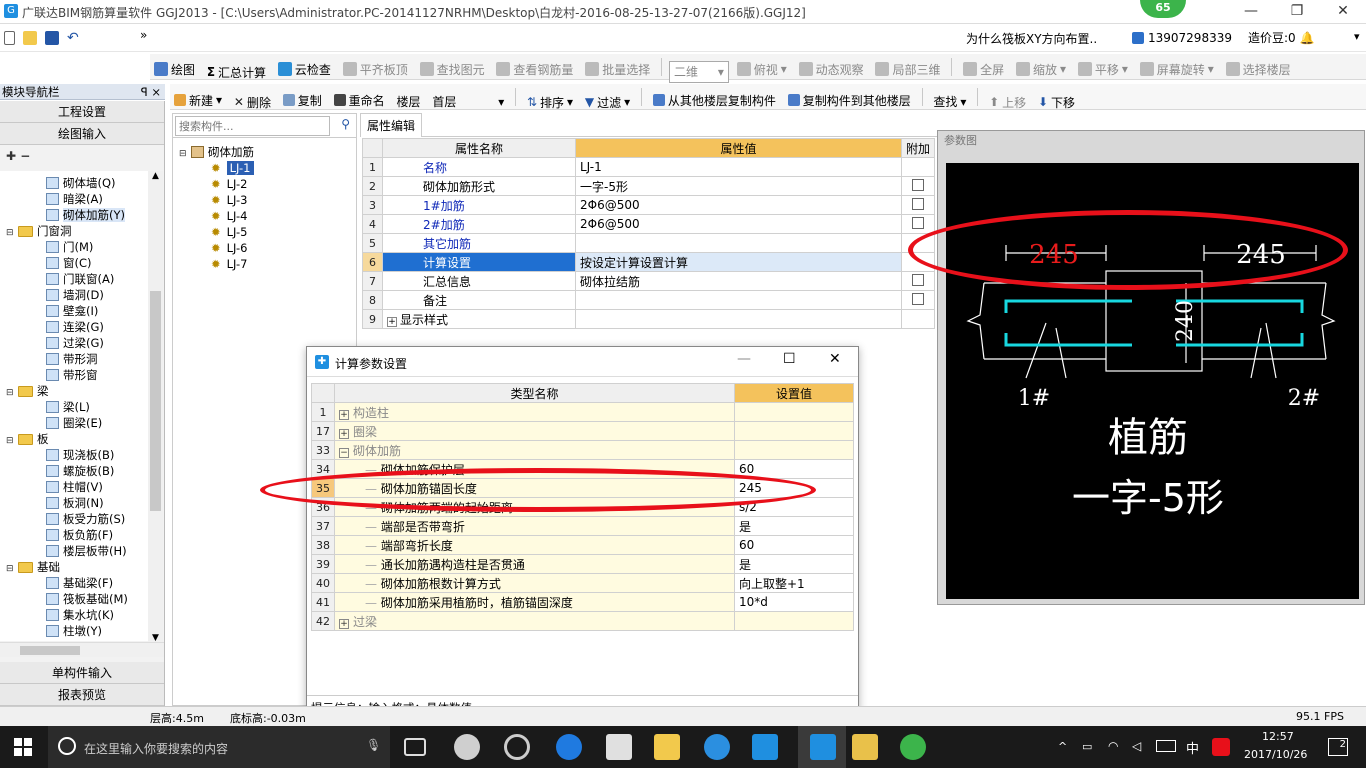 Image resolution: width=1366 pixels, height=768 pixels. Describe the element at coordinates (1062, 746) in the screenshot. I see `tray-chevron-icon: ^` at that location.